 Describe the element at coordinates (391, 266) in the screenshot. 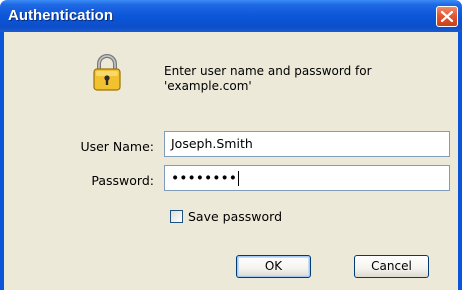

I see `cancel-button: Cancel` at that location.